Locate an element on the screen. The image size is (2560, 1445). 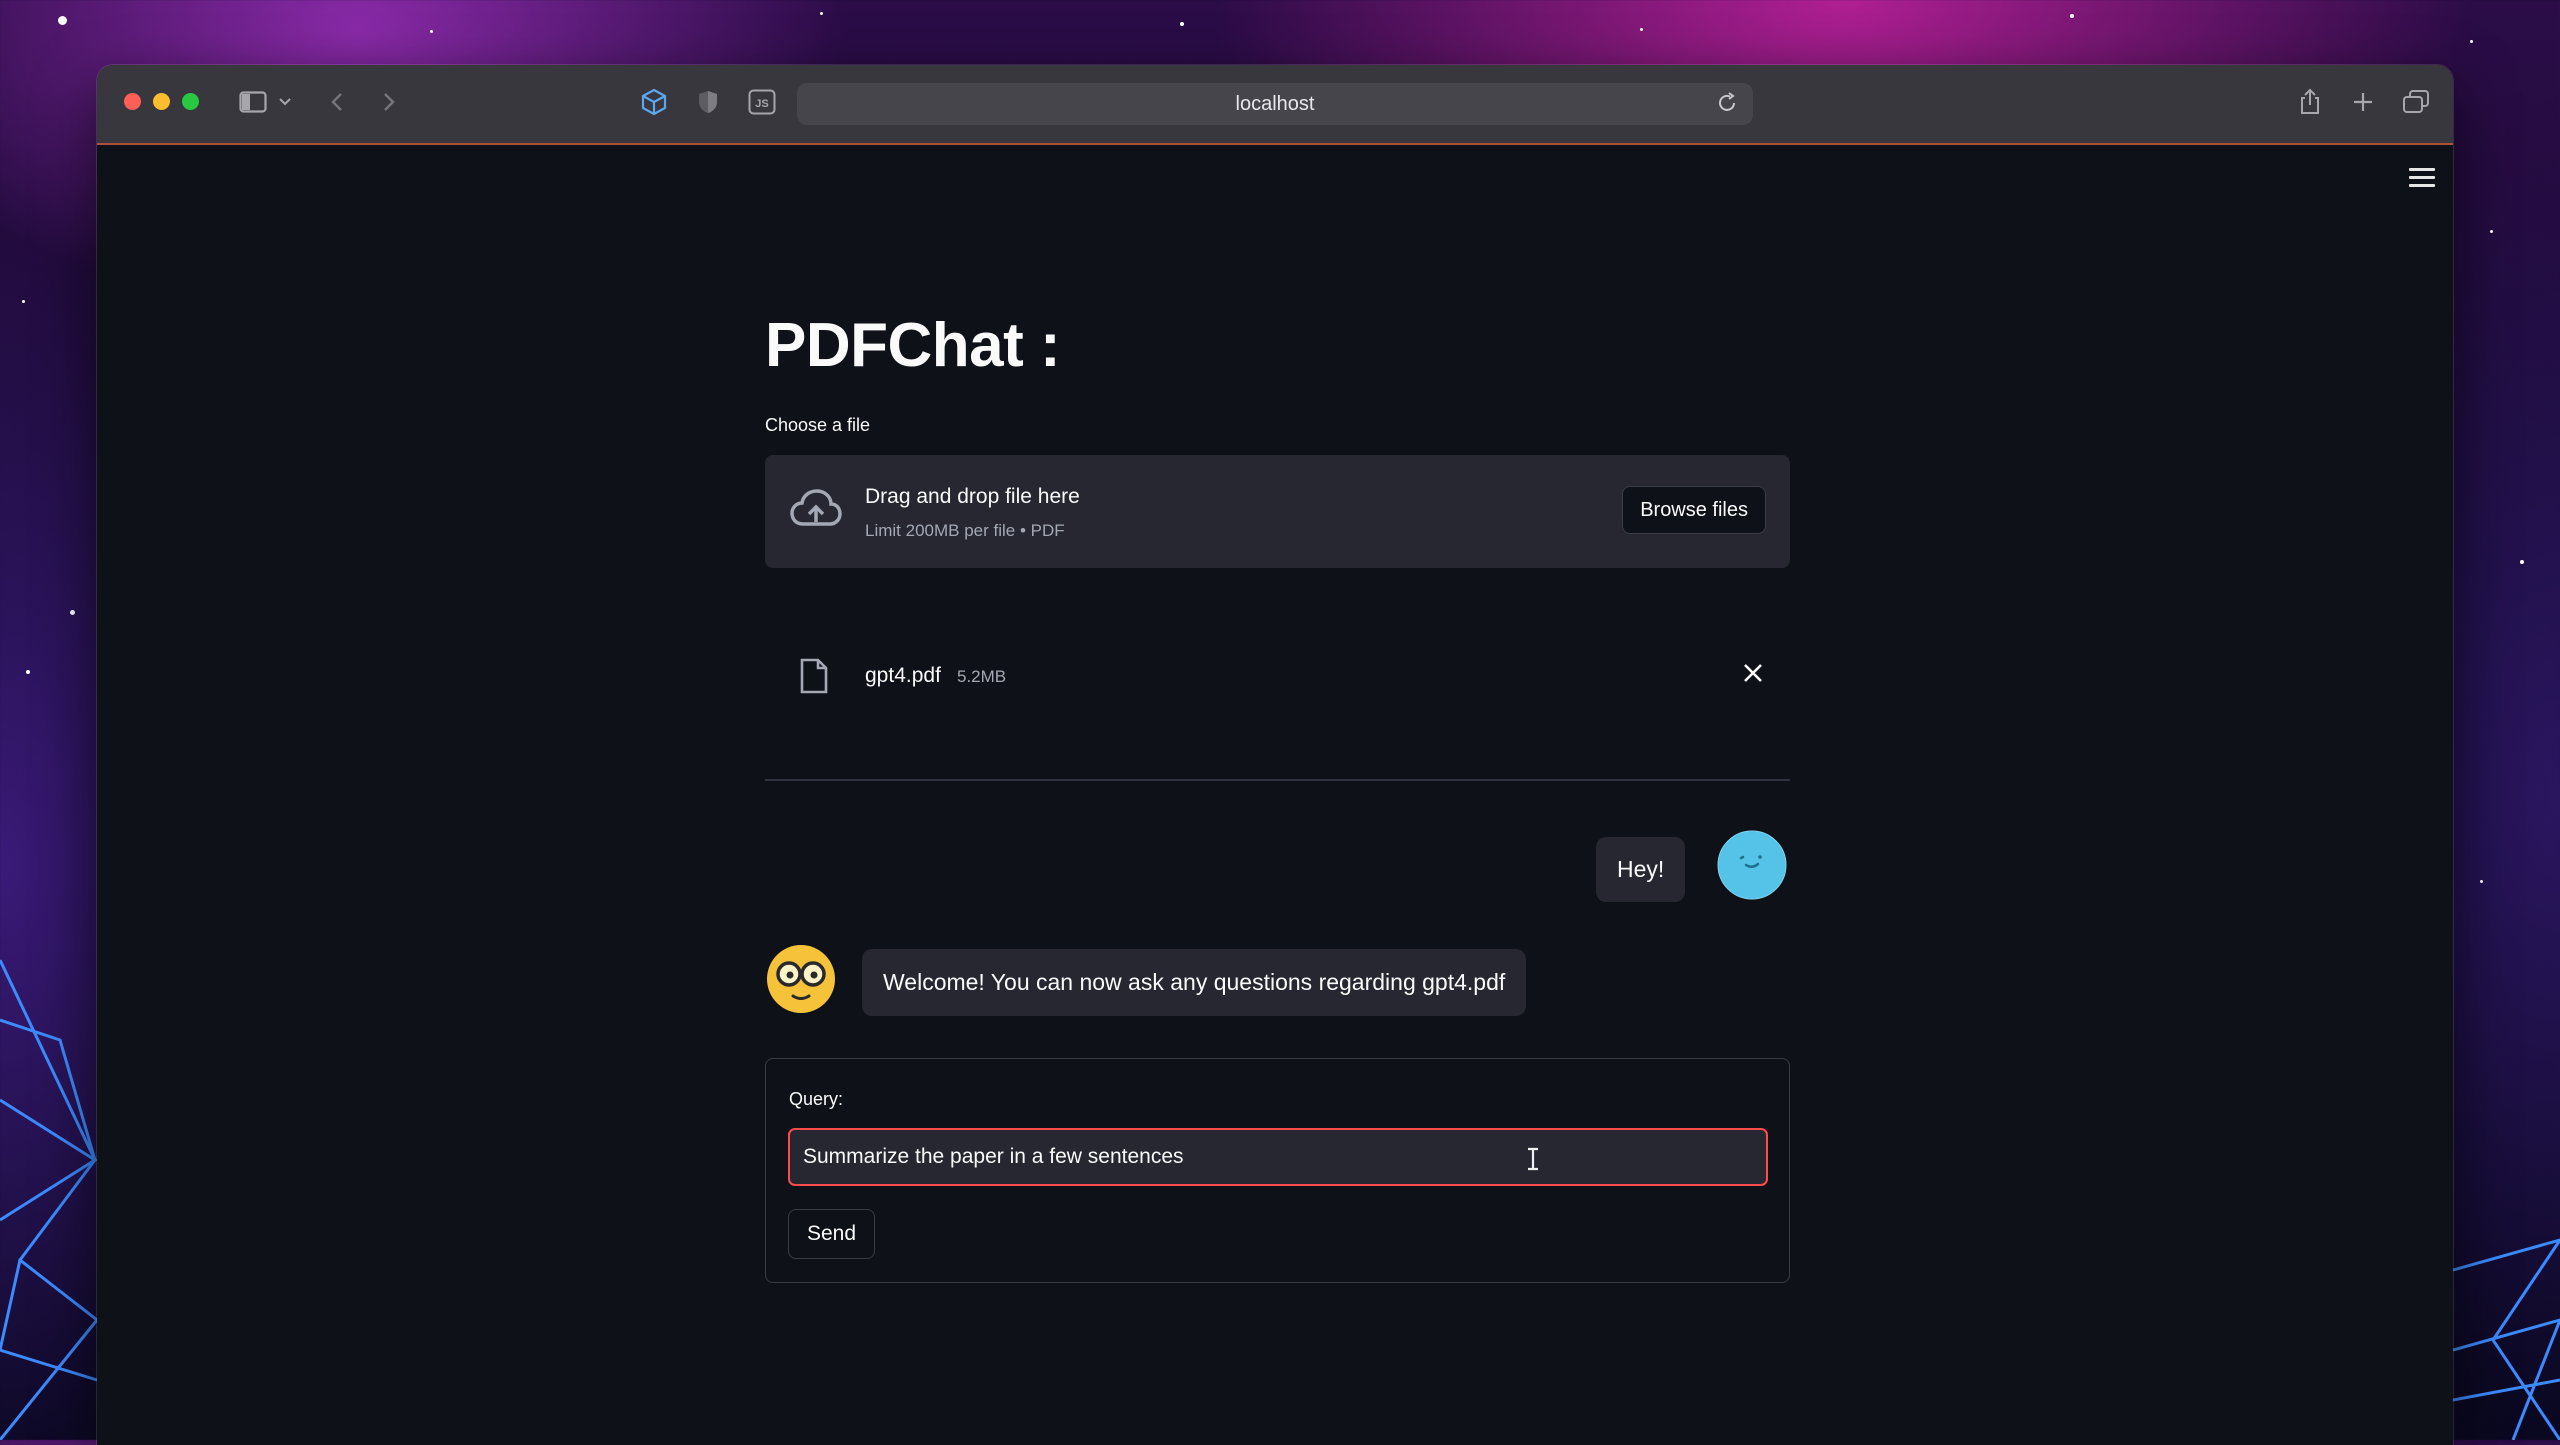
file-name: gpt4.pdf is located at coordinates (903, 675).